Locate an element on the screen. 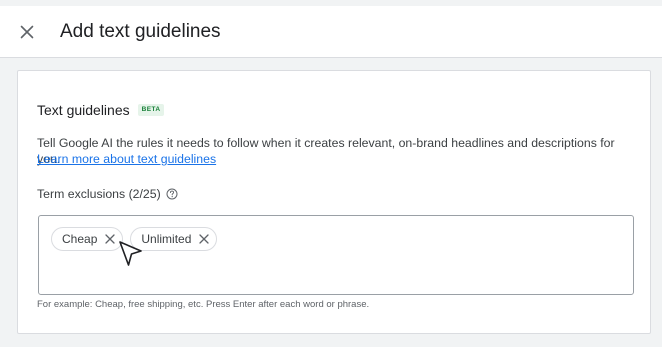 Image resolution: width=662 pixels, height=347 pixels. card-title: Text guidelines is located at coordinates (83, 110).